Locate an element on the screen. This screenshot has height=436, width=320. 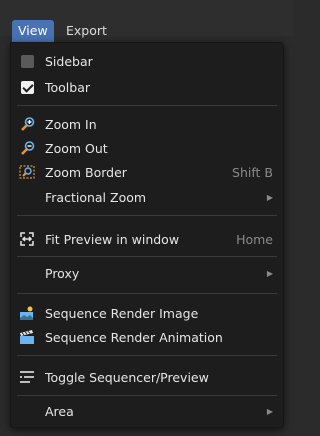
fractional-zoom-label: Fractional Zoom is located at coordinates (96, 197).